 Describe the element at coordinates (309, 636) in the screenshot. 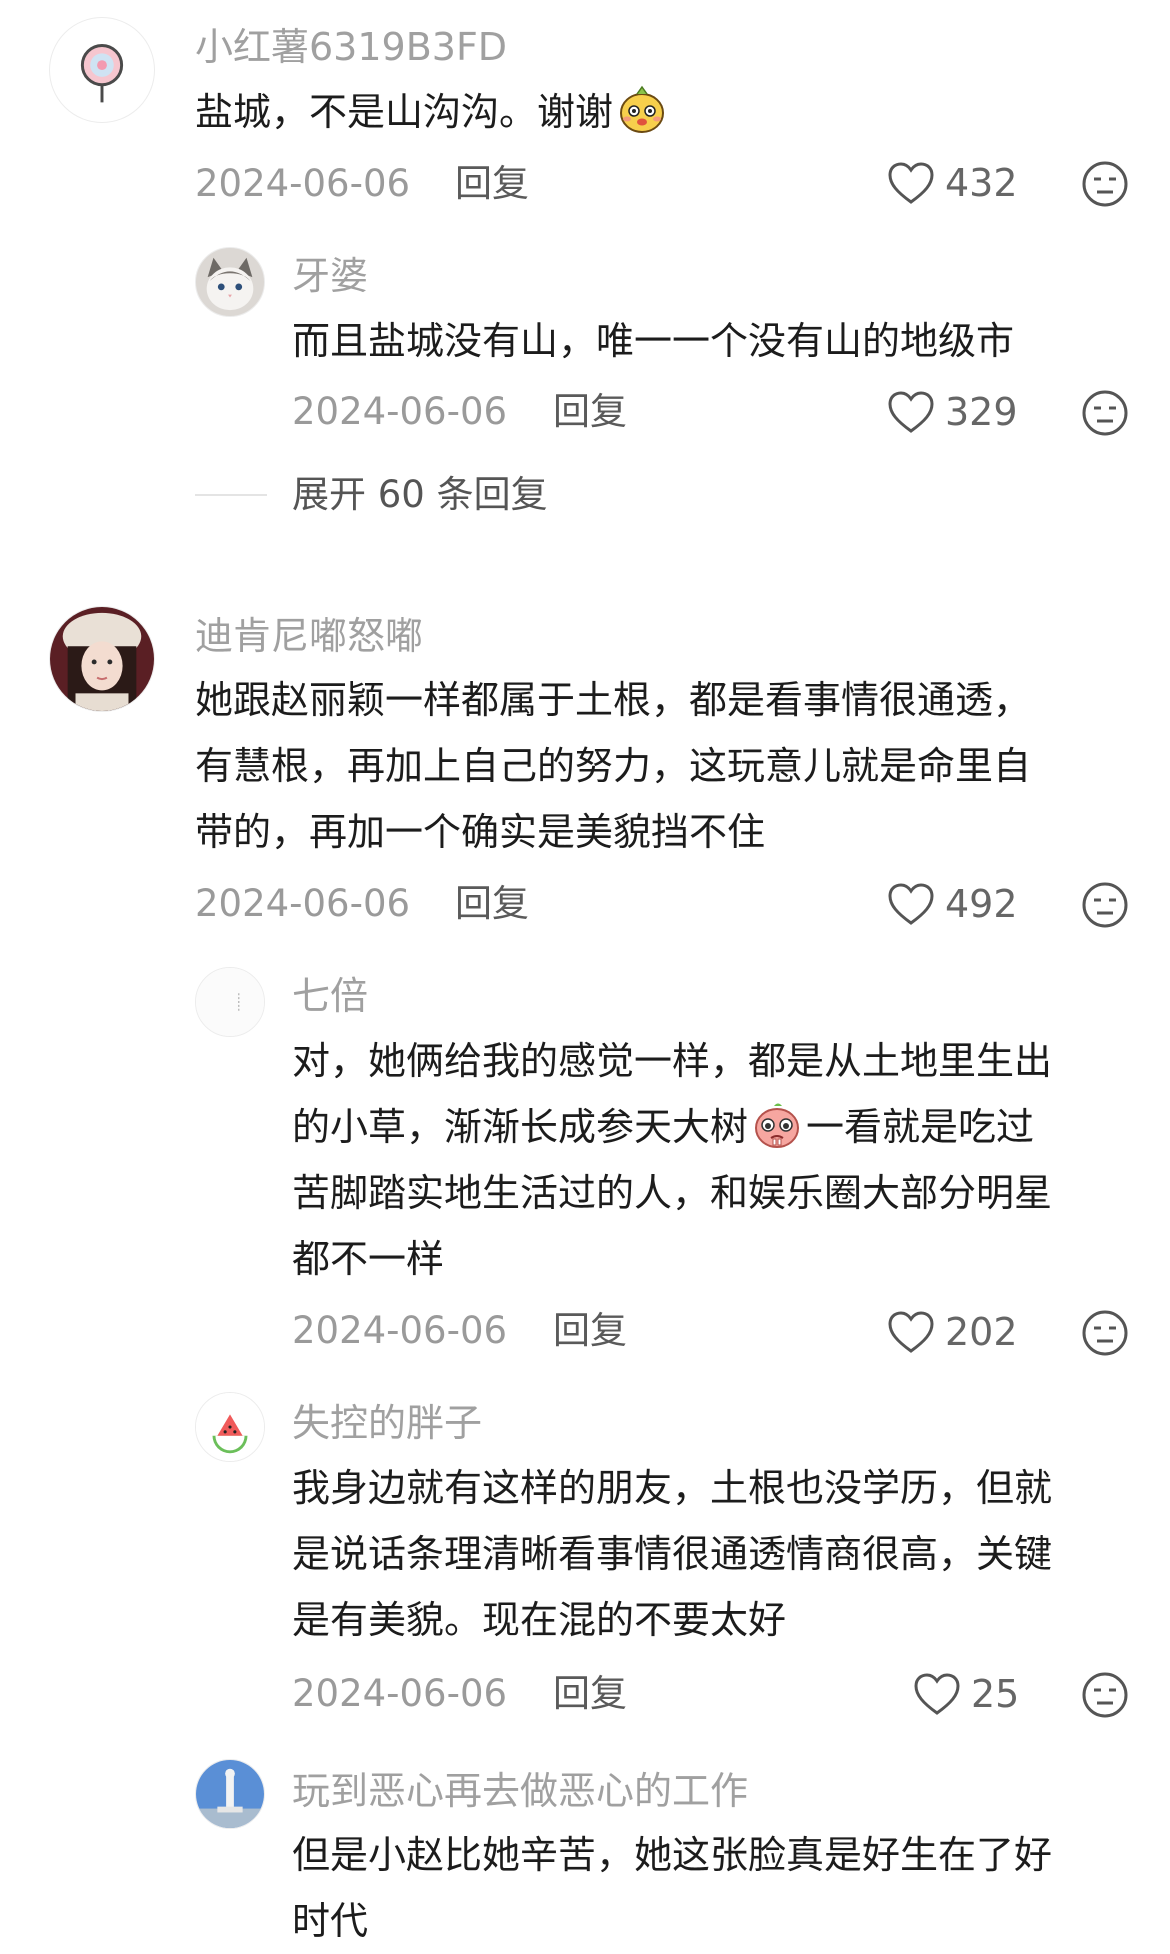

I see `comment-username: 迪肯尼嘟怒嘟` at that location.